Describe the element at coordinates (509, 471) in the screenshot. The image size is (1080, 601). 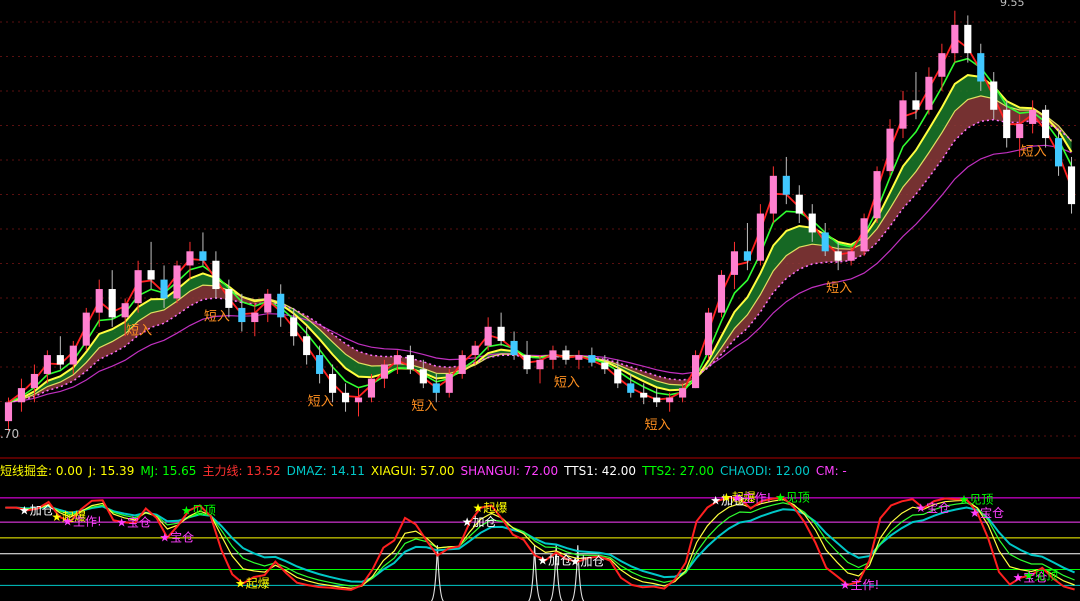
I see `readout-SHANGUI: SHANGUI: 72.00` at that location.